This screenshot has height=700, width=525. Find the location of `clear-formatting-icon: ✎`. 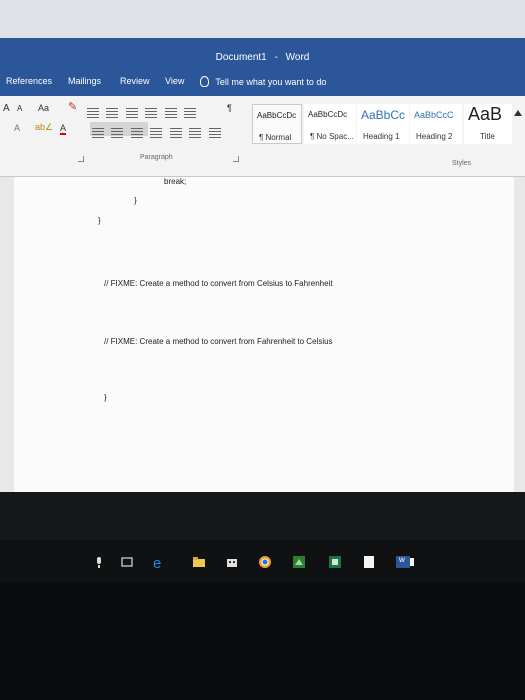

clear-formatting-icon: ✎ is located at coordinates (72, 106).